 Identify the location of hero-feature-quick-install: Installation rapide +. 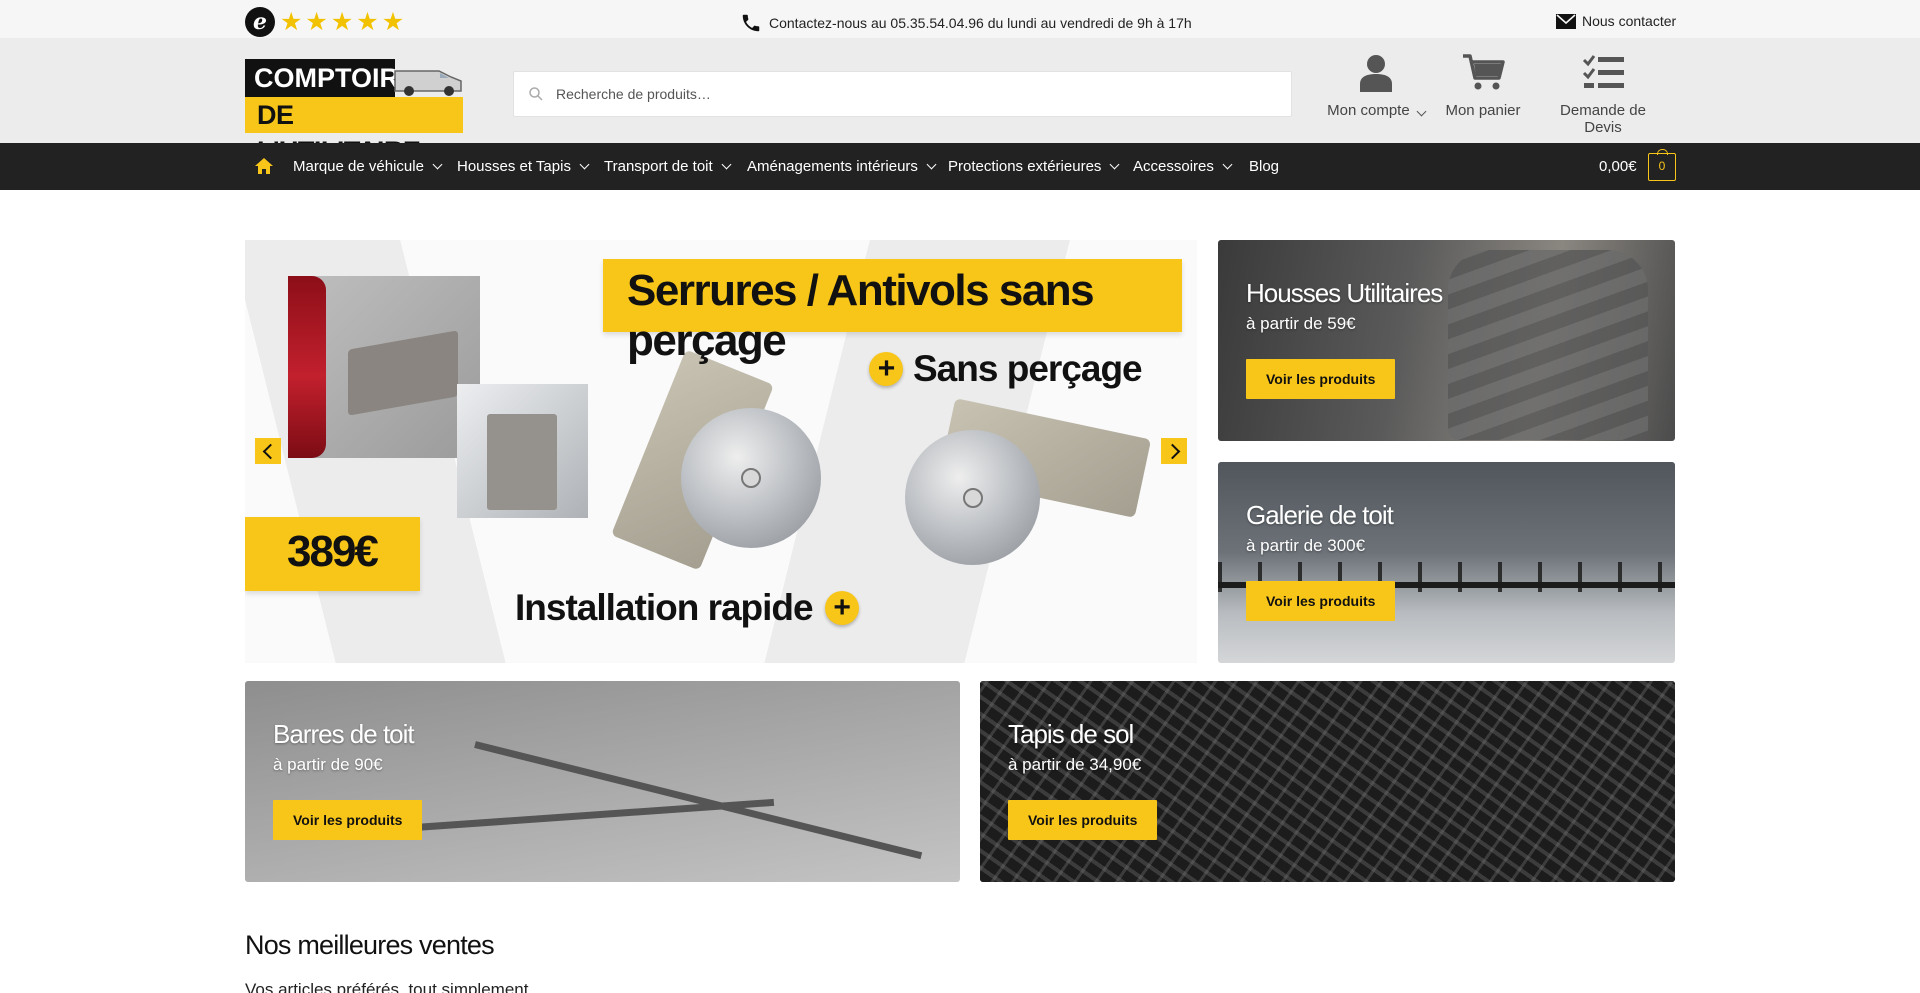
(687, 608).